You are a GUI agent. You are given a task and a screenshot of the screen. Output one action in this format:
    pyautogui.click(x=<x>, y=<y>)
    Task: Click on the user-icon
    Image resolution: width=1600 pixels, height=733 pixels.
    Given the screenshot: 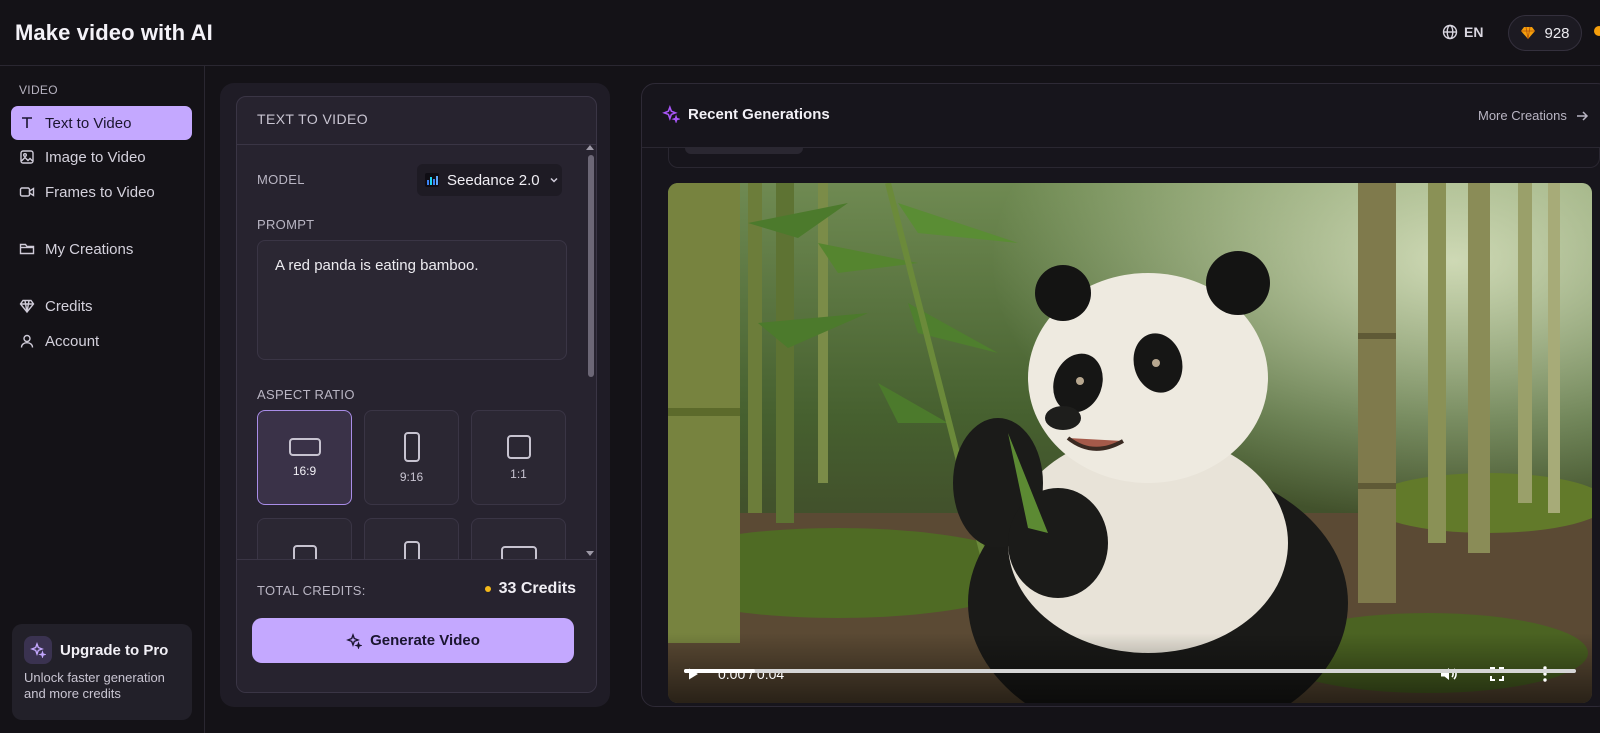 What is the action you would take?
    pyautogui.click(x=27, y=341)
    